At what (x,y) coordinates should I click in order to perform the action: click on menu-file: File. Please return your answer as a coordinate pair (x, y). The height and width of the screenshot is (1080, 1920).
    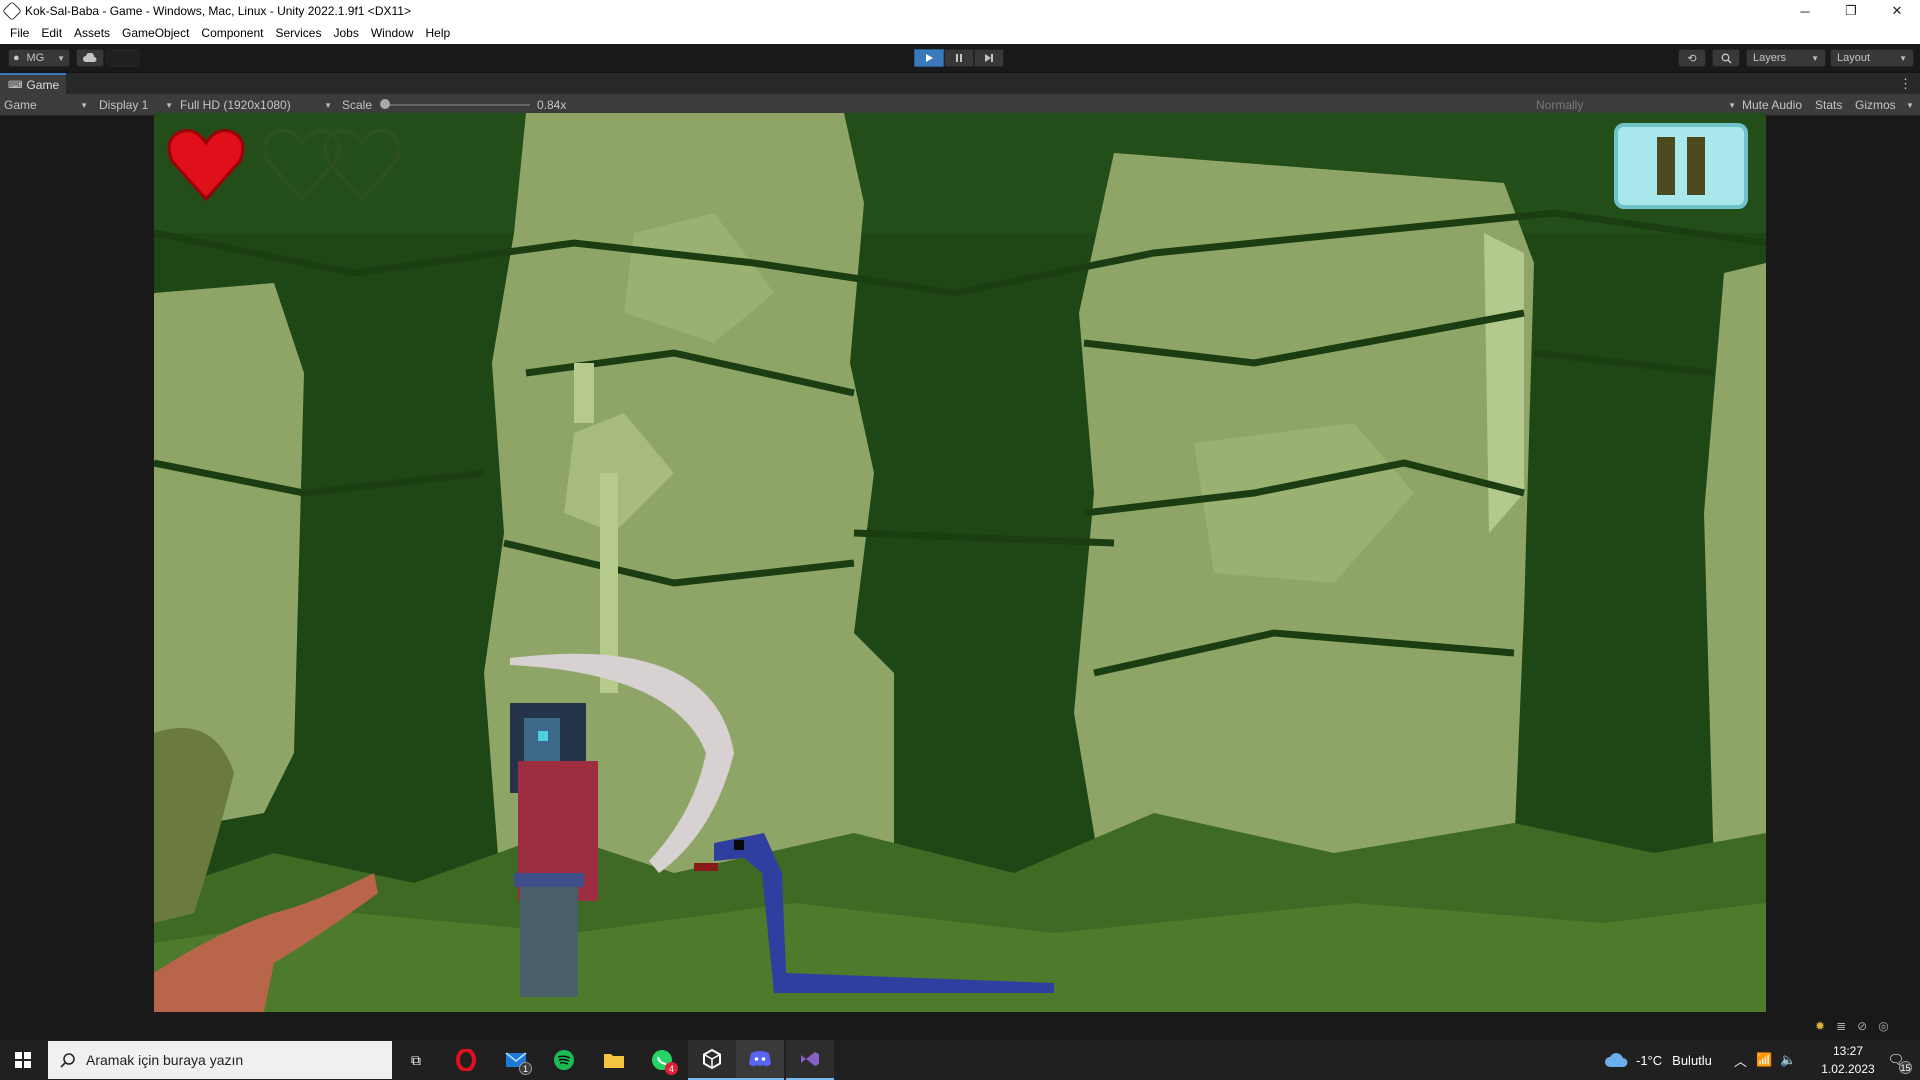
    Looking at the image, I should click on (19, 33).